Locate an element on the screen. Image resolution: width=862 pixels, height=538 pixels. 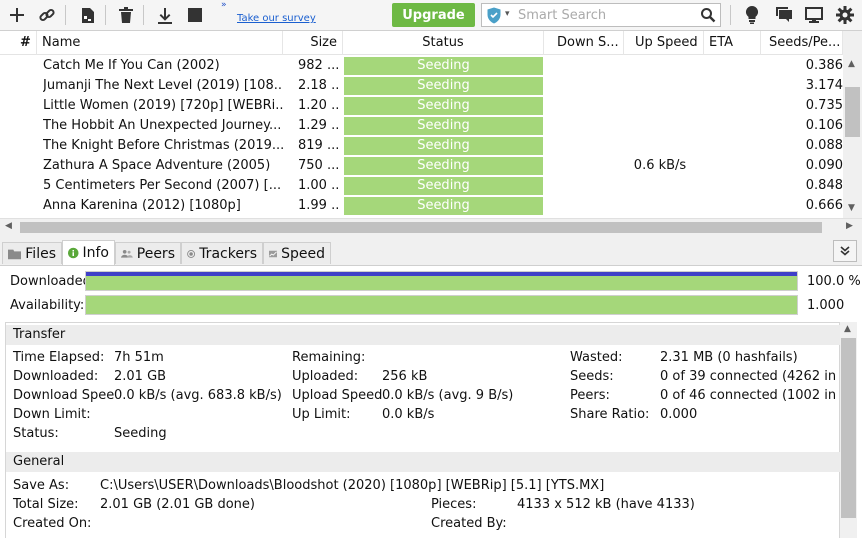
col-eta: ETA is located at coordinates (732, 43).